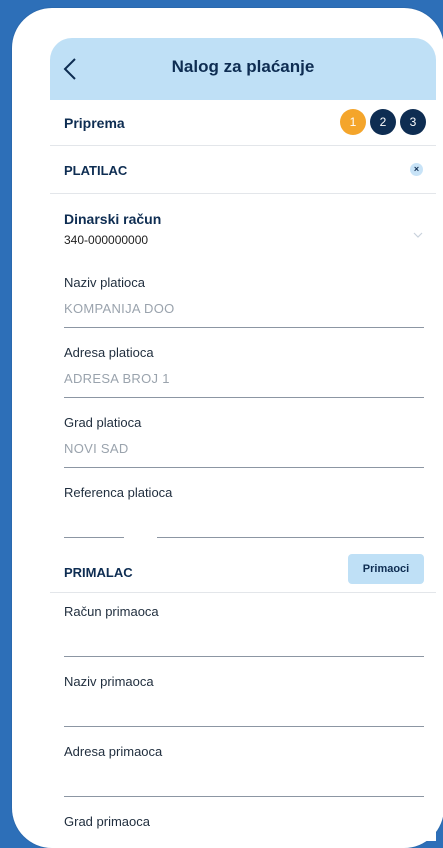  I want to click on recipient-city-field: Grad primaoca, so click(243, 822).